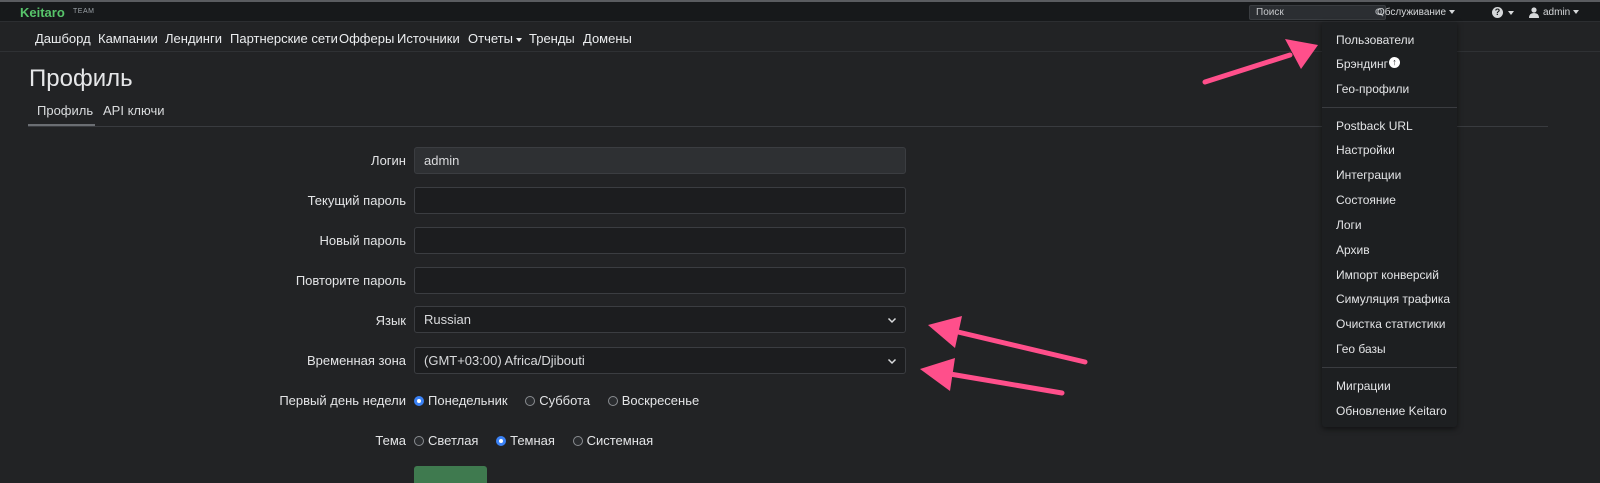  I want to click on language-label: Язык, so click(390, 320).